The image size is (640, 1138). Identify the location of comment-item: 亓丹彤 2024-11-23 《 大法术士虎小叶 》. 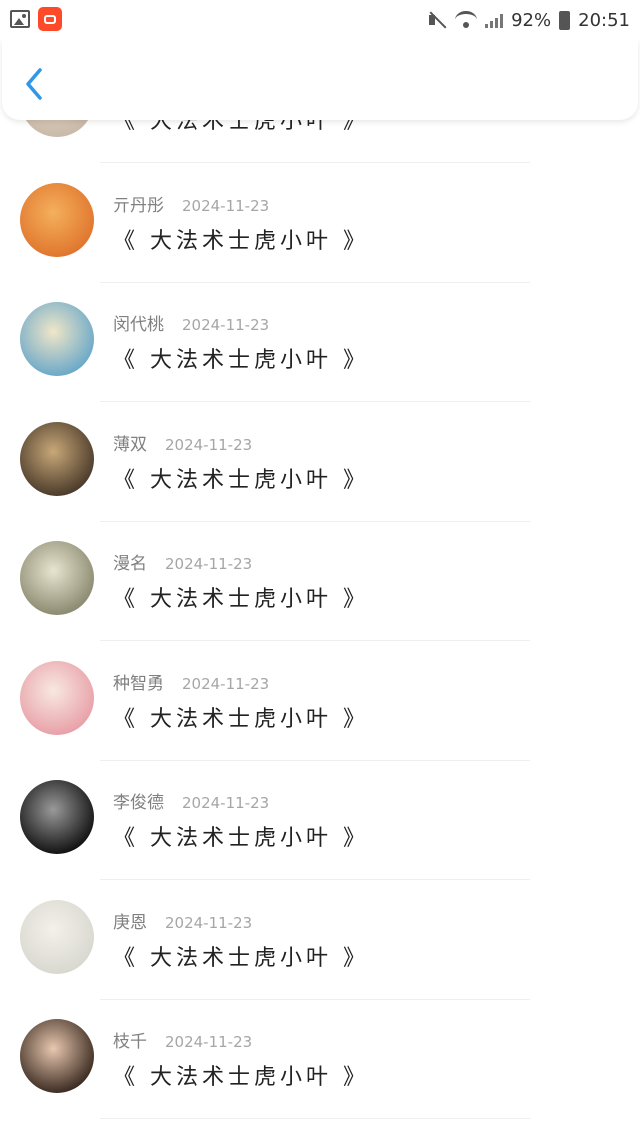
(320, 223).